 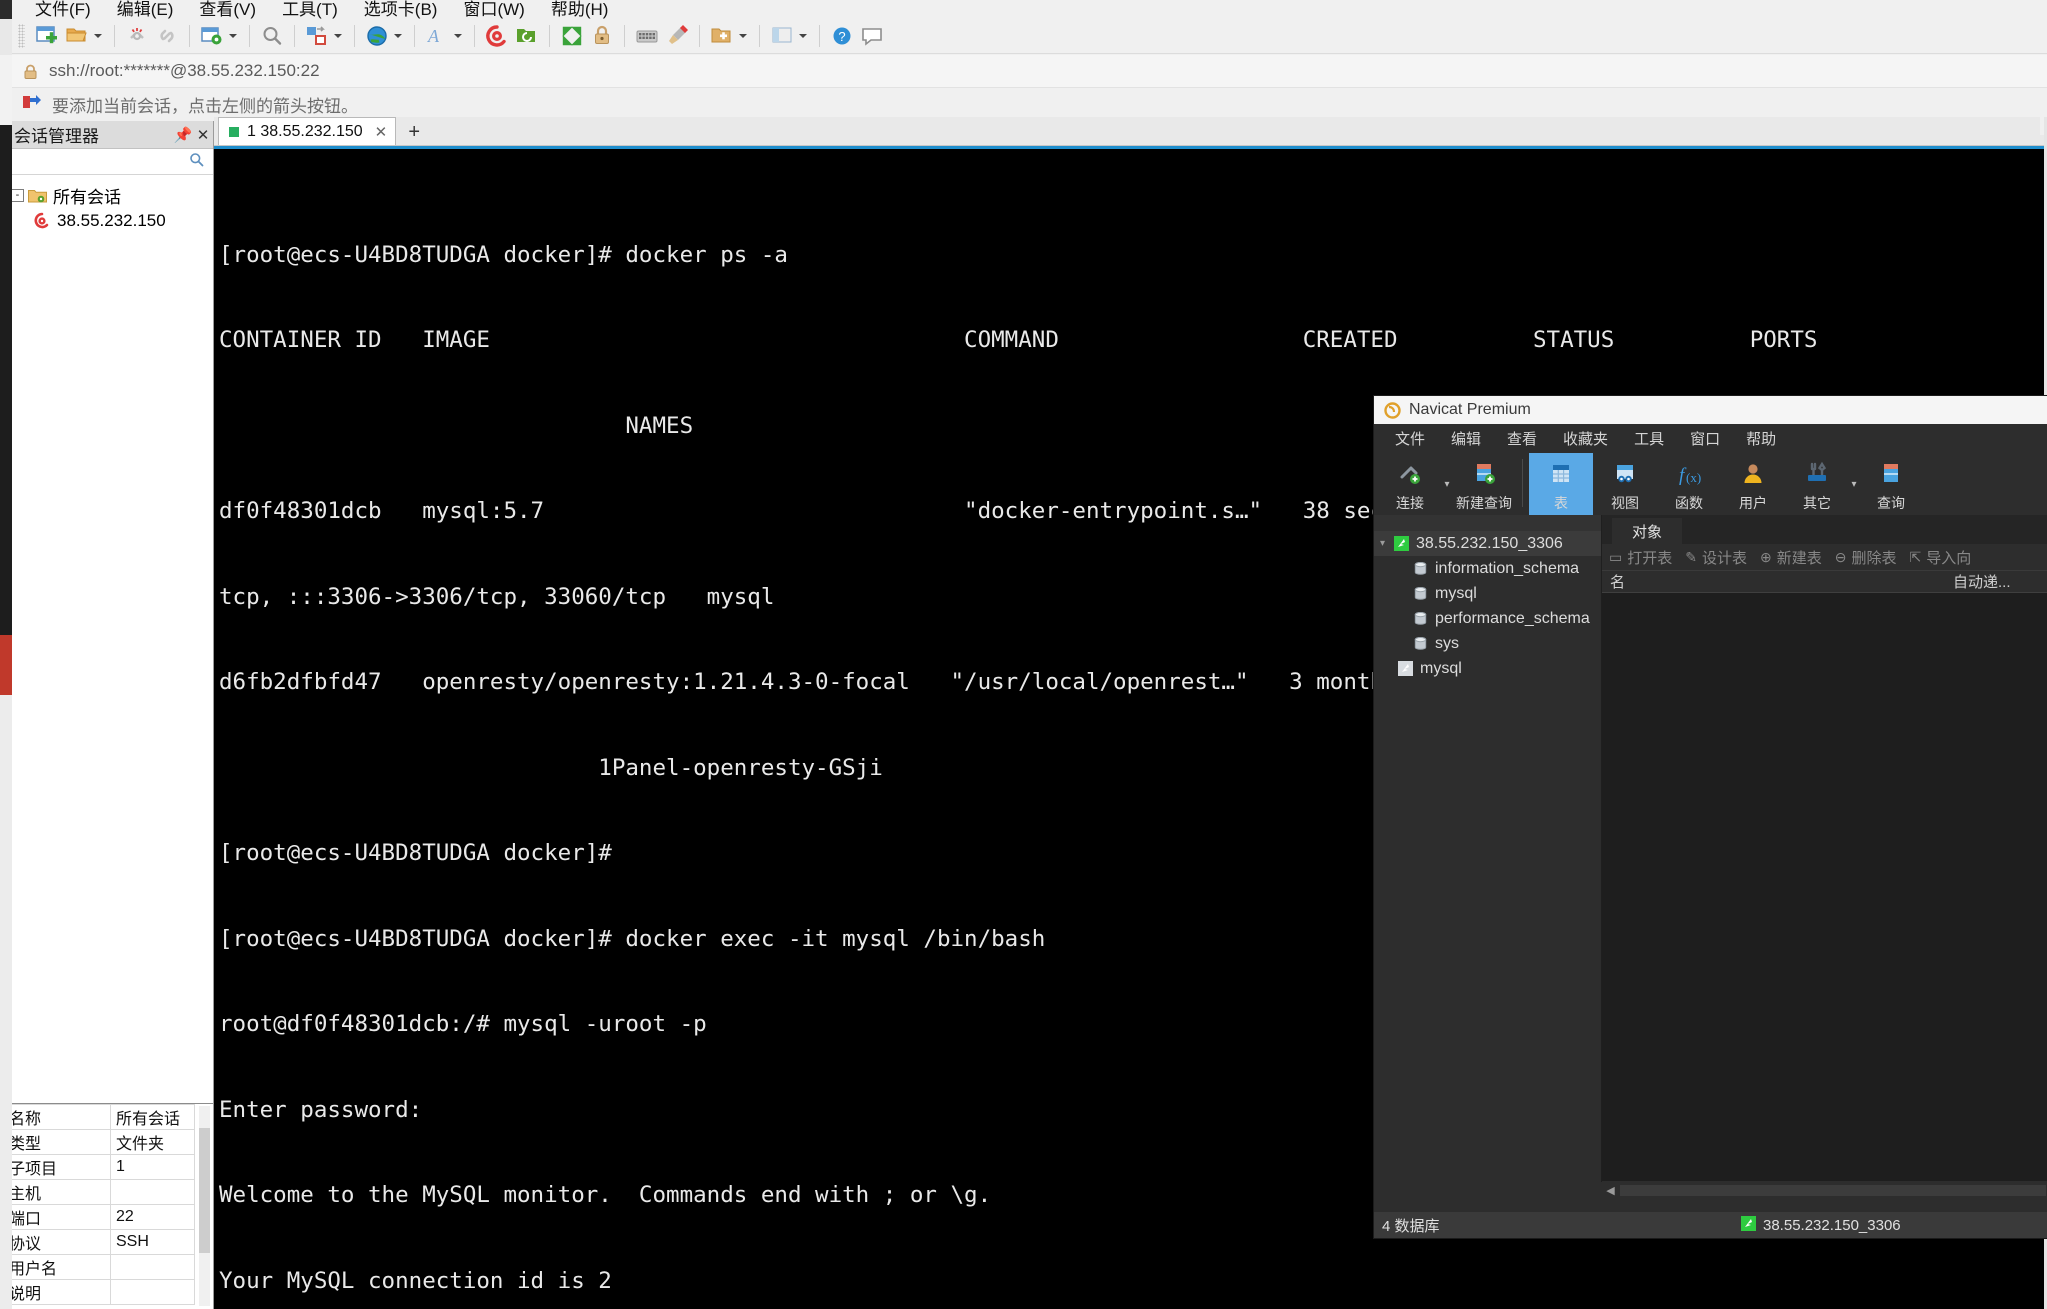 What do you see at coordinates (108, 162) in the screenshot?
I see `session-search-row` at bounding box center [108, 162].